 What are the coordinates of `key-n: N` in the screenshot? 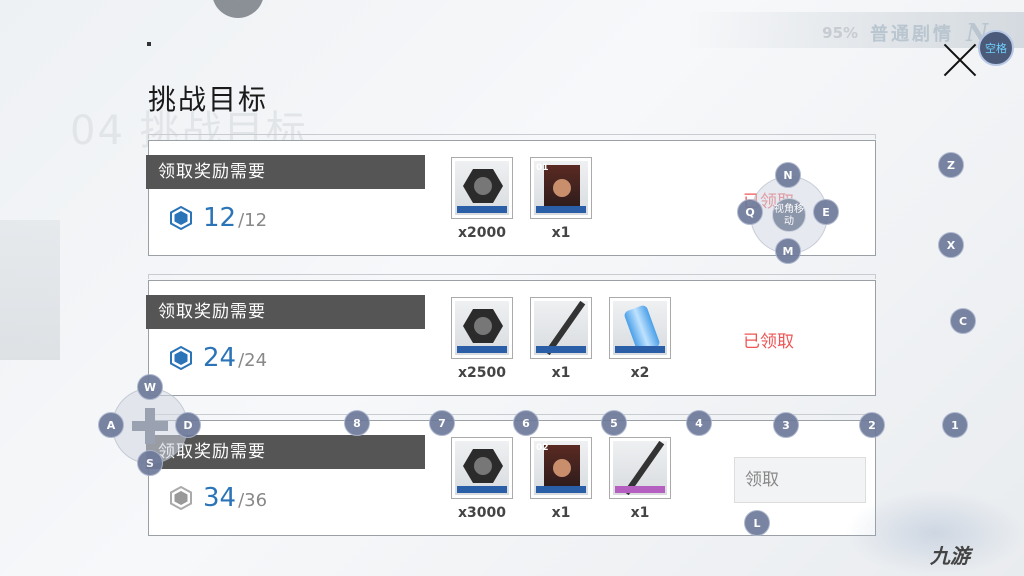 It's located at (788, 175).